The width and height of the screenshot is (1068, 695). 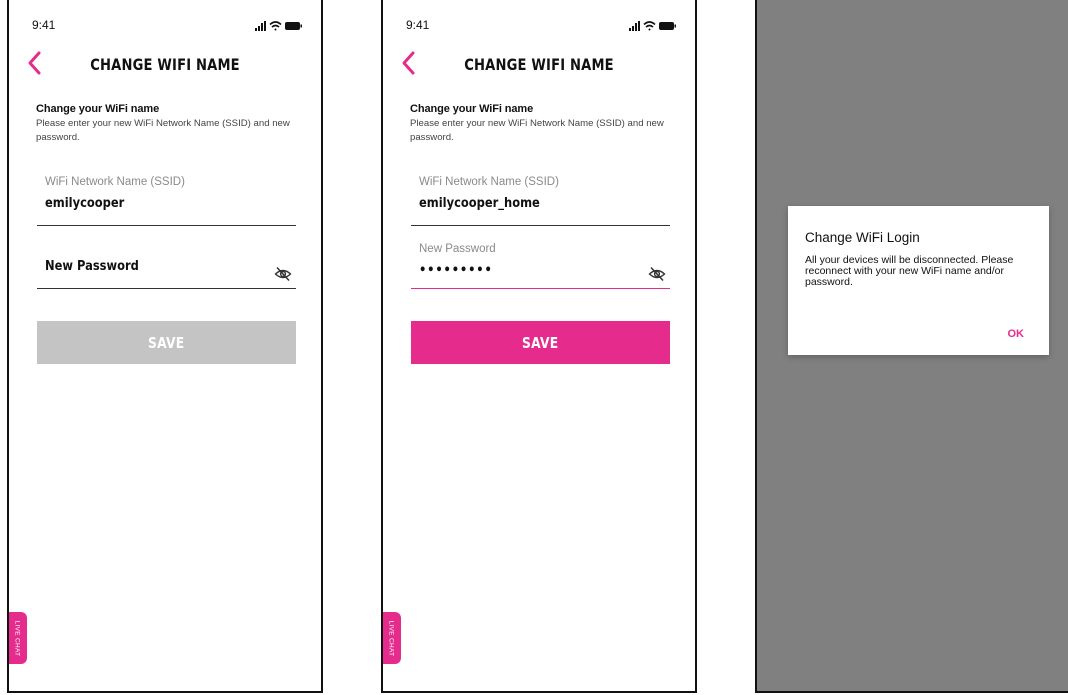 I want to click on password-input: New Password, so click(x=92, y=266).